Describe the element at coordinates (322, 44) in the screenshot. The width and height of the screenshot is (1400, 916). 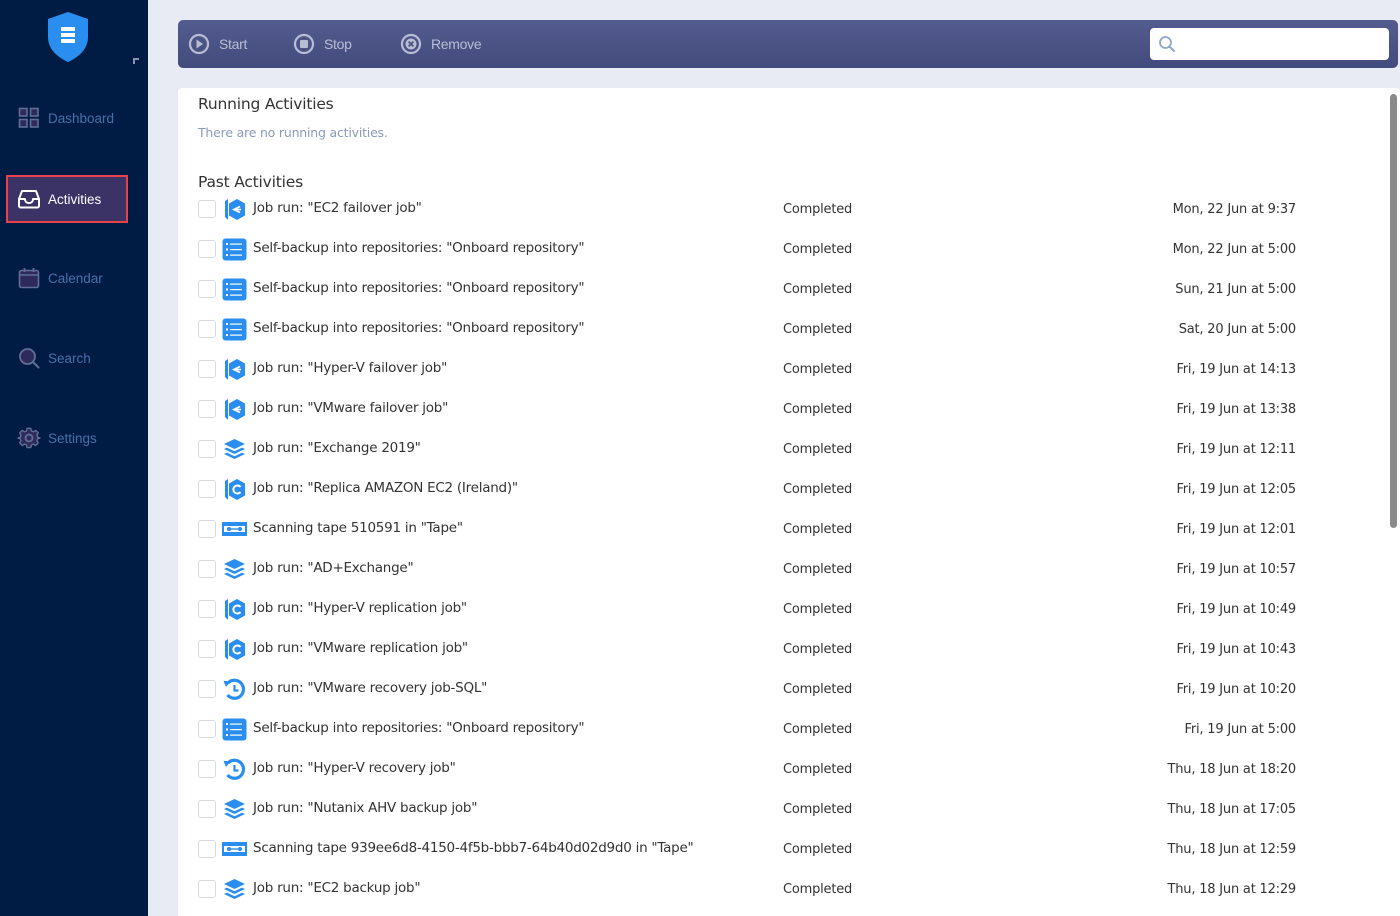
I see `stop-button: Stop` at that location.